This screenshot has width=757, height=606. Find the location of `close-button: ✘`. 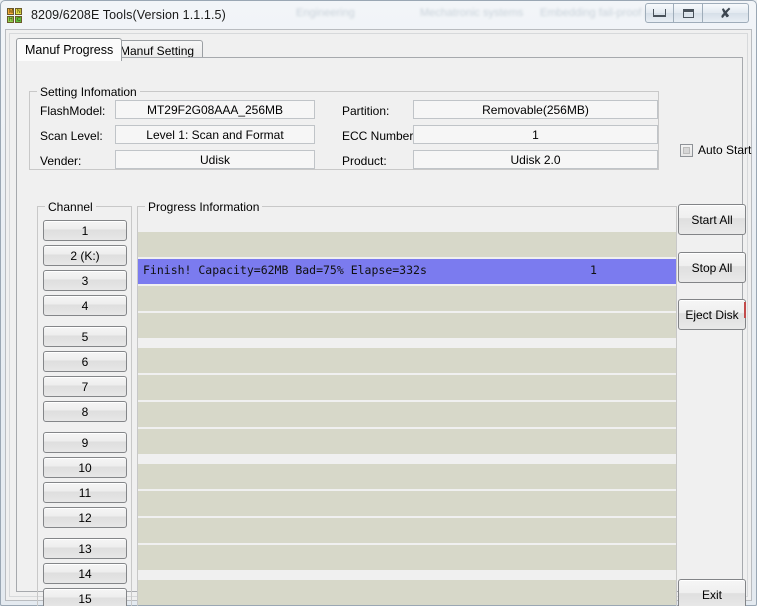

close-button: ✘ is located at coordinates (726, 13).